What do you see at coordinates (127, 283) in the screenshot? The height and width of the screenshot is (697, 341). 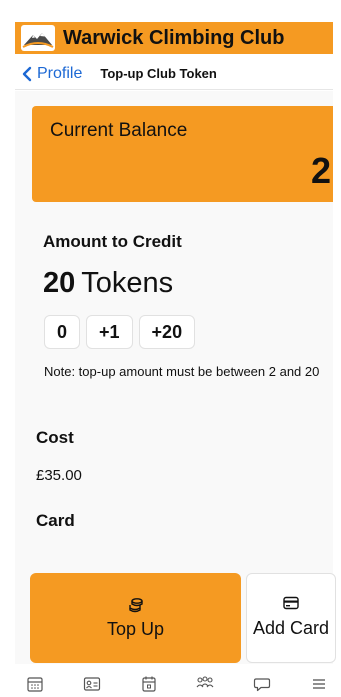 I see `token-unit: Tokens` at bounding box center [127, 283].